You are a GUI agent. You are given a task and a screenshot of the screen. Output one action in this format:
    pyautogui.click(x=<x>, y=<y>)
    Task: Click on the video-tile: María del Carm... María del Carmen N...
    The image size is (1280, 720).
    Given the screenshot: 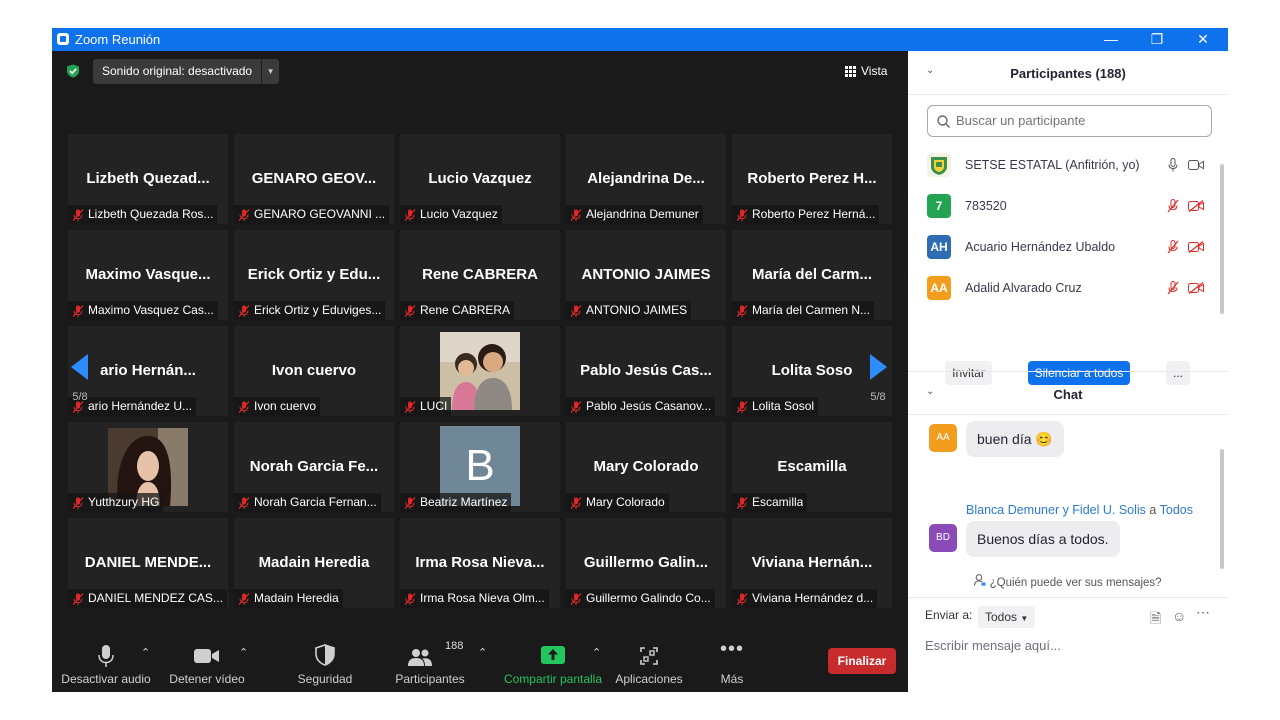 What is the action you would take?
    pyautogui.click(x=812, y=275)
    